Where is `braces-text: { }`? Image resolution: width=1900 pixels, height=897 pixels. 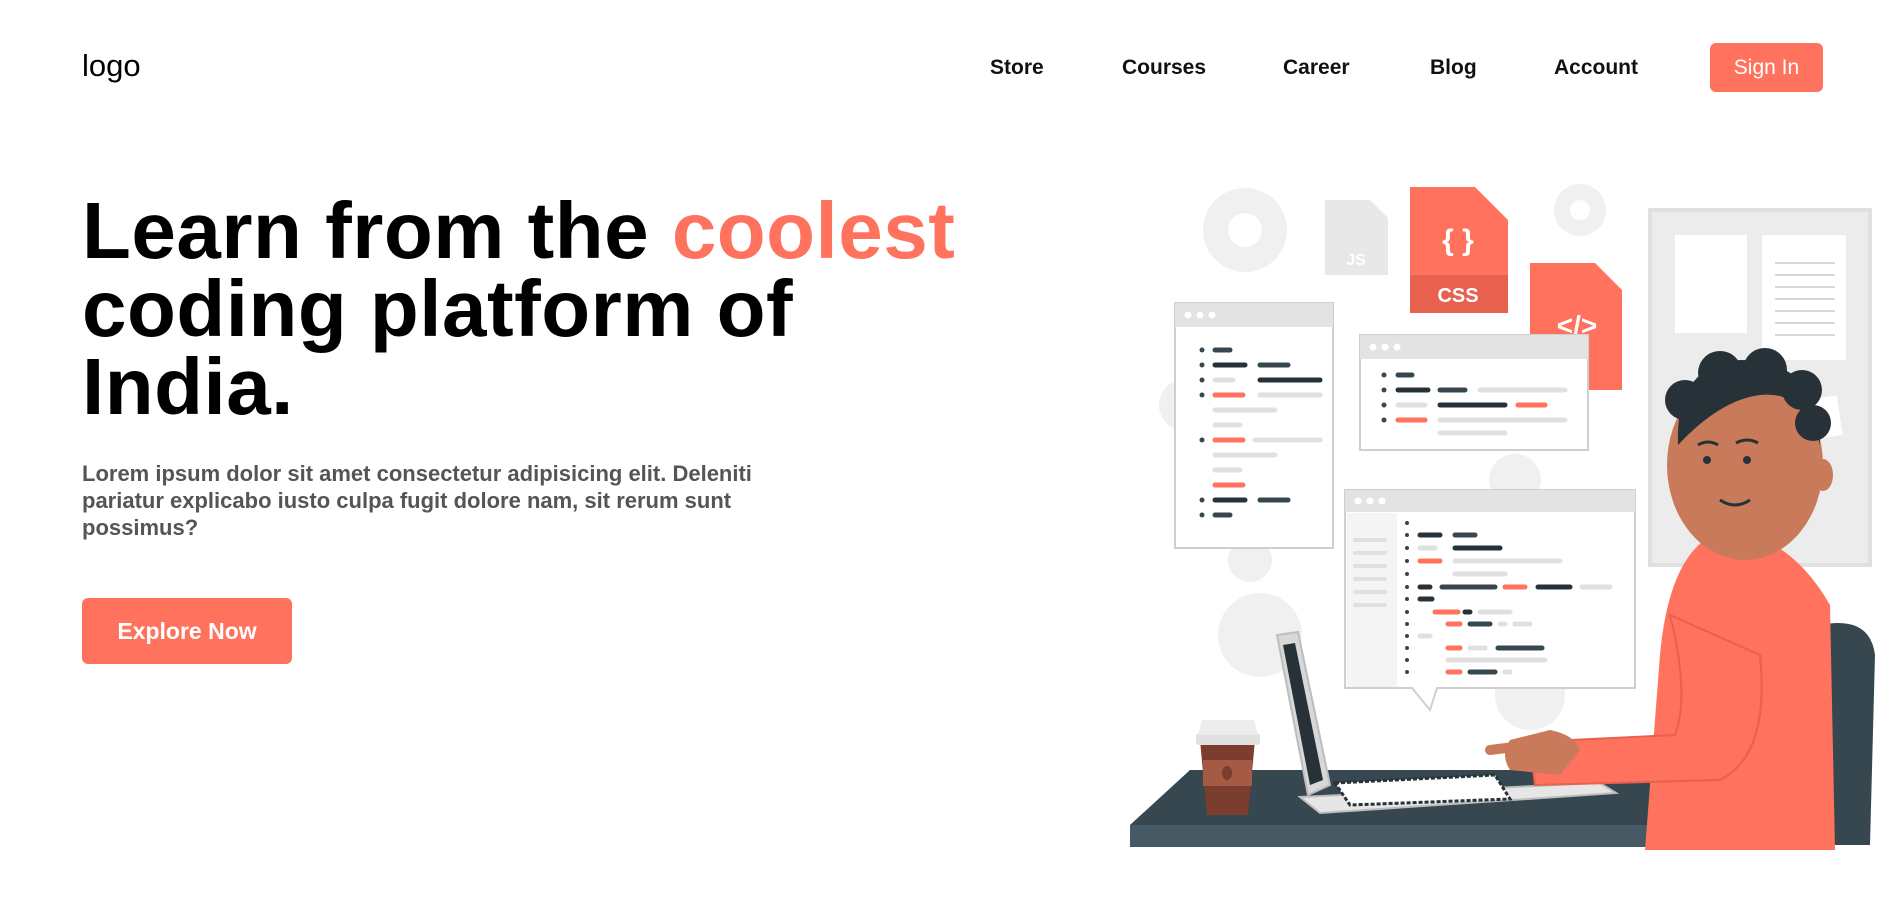 braces-text: { } is located at coordinates (1458, 240).